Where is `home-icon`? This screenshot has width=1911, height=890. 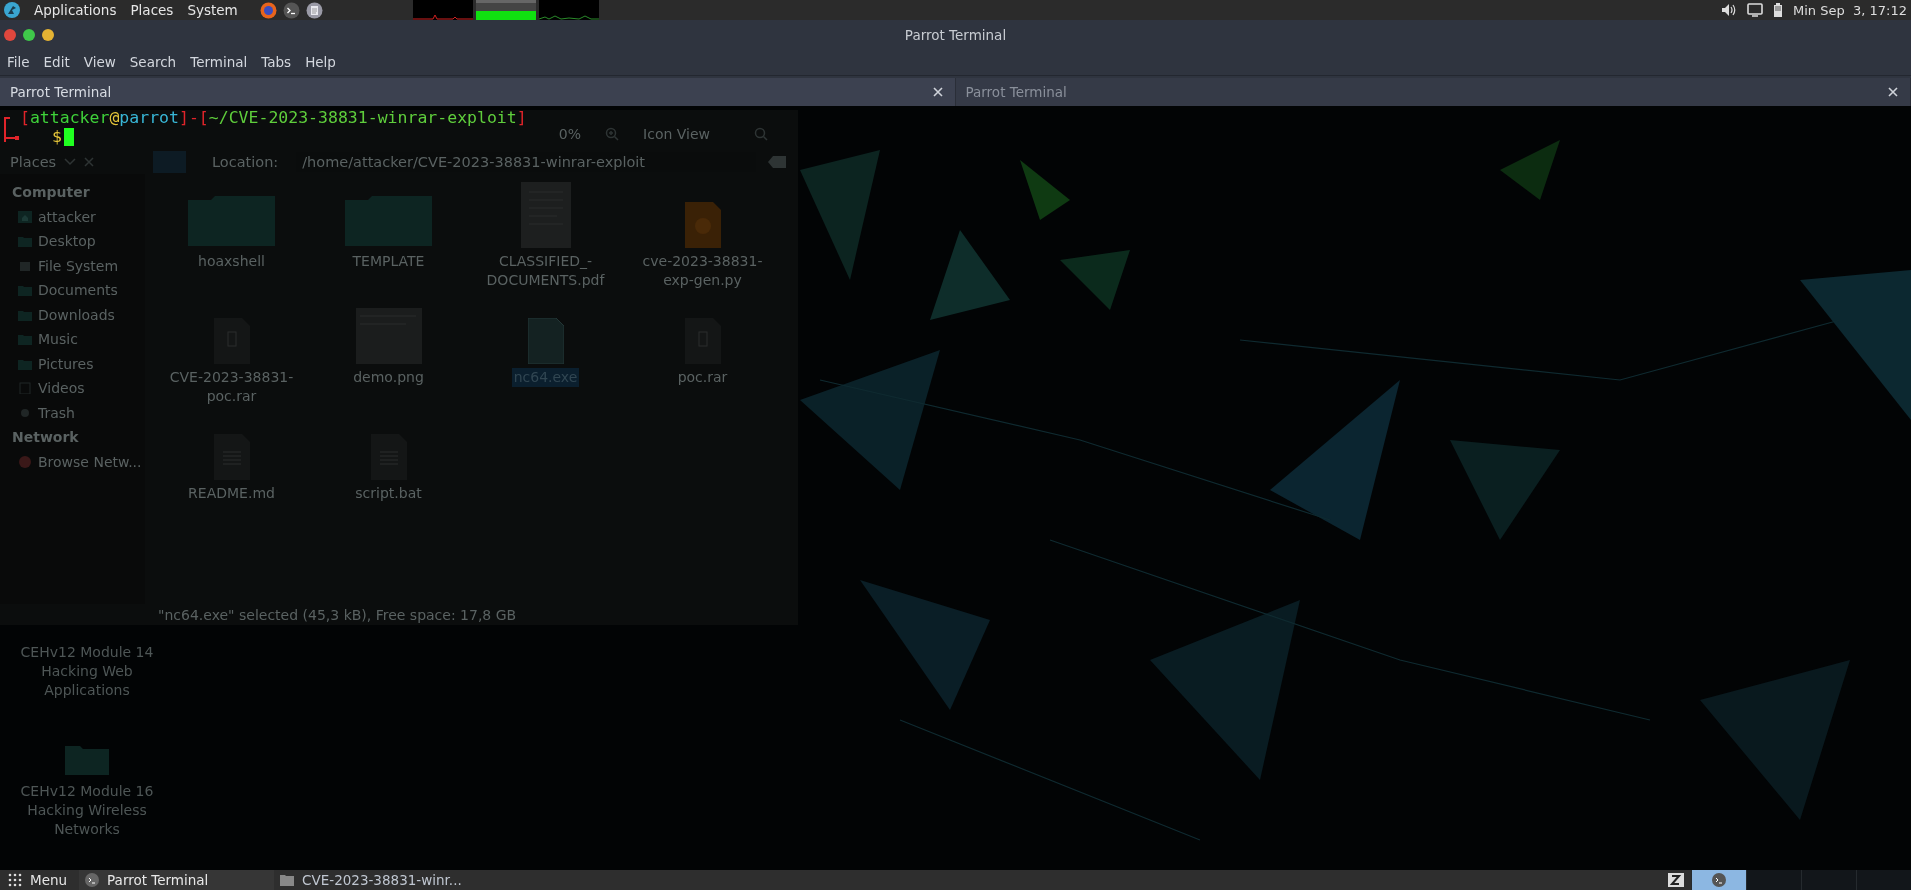
home-icon is located at coordinates (25, 216).